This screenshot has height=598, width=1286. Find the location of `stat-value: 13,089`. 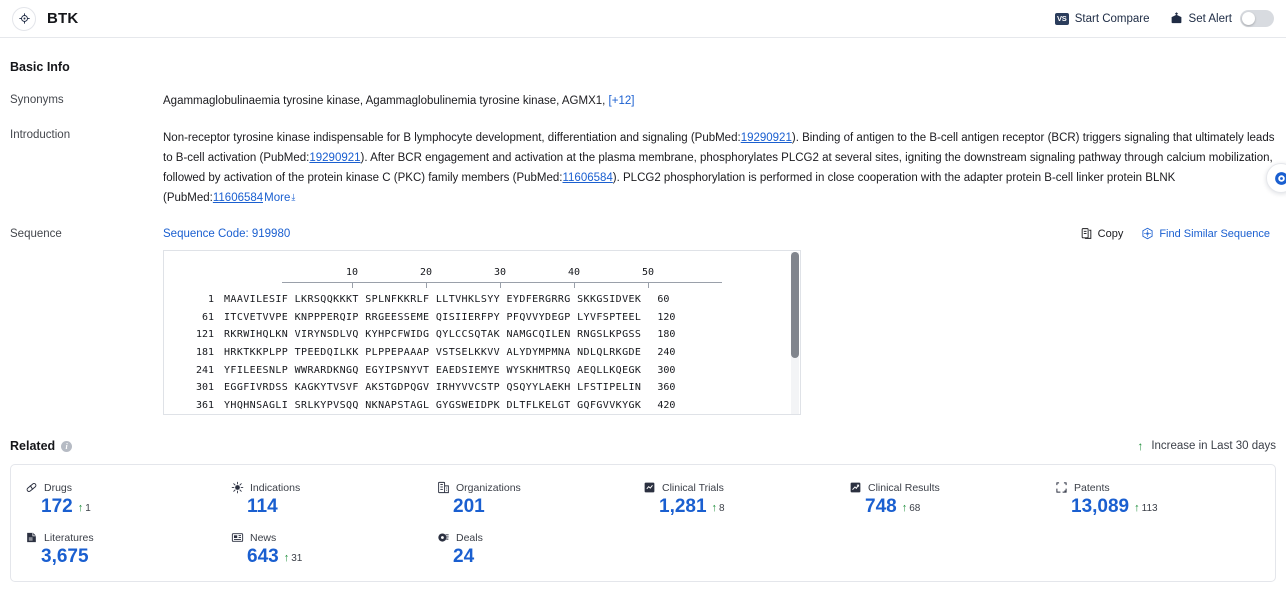

stat-value: 13,089 is located at coordinates (1100, 507).